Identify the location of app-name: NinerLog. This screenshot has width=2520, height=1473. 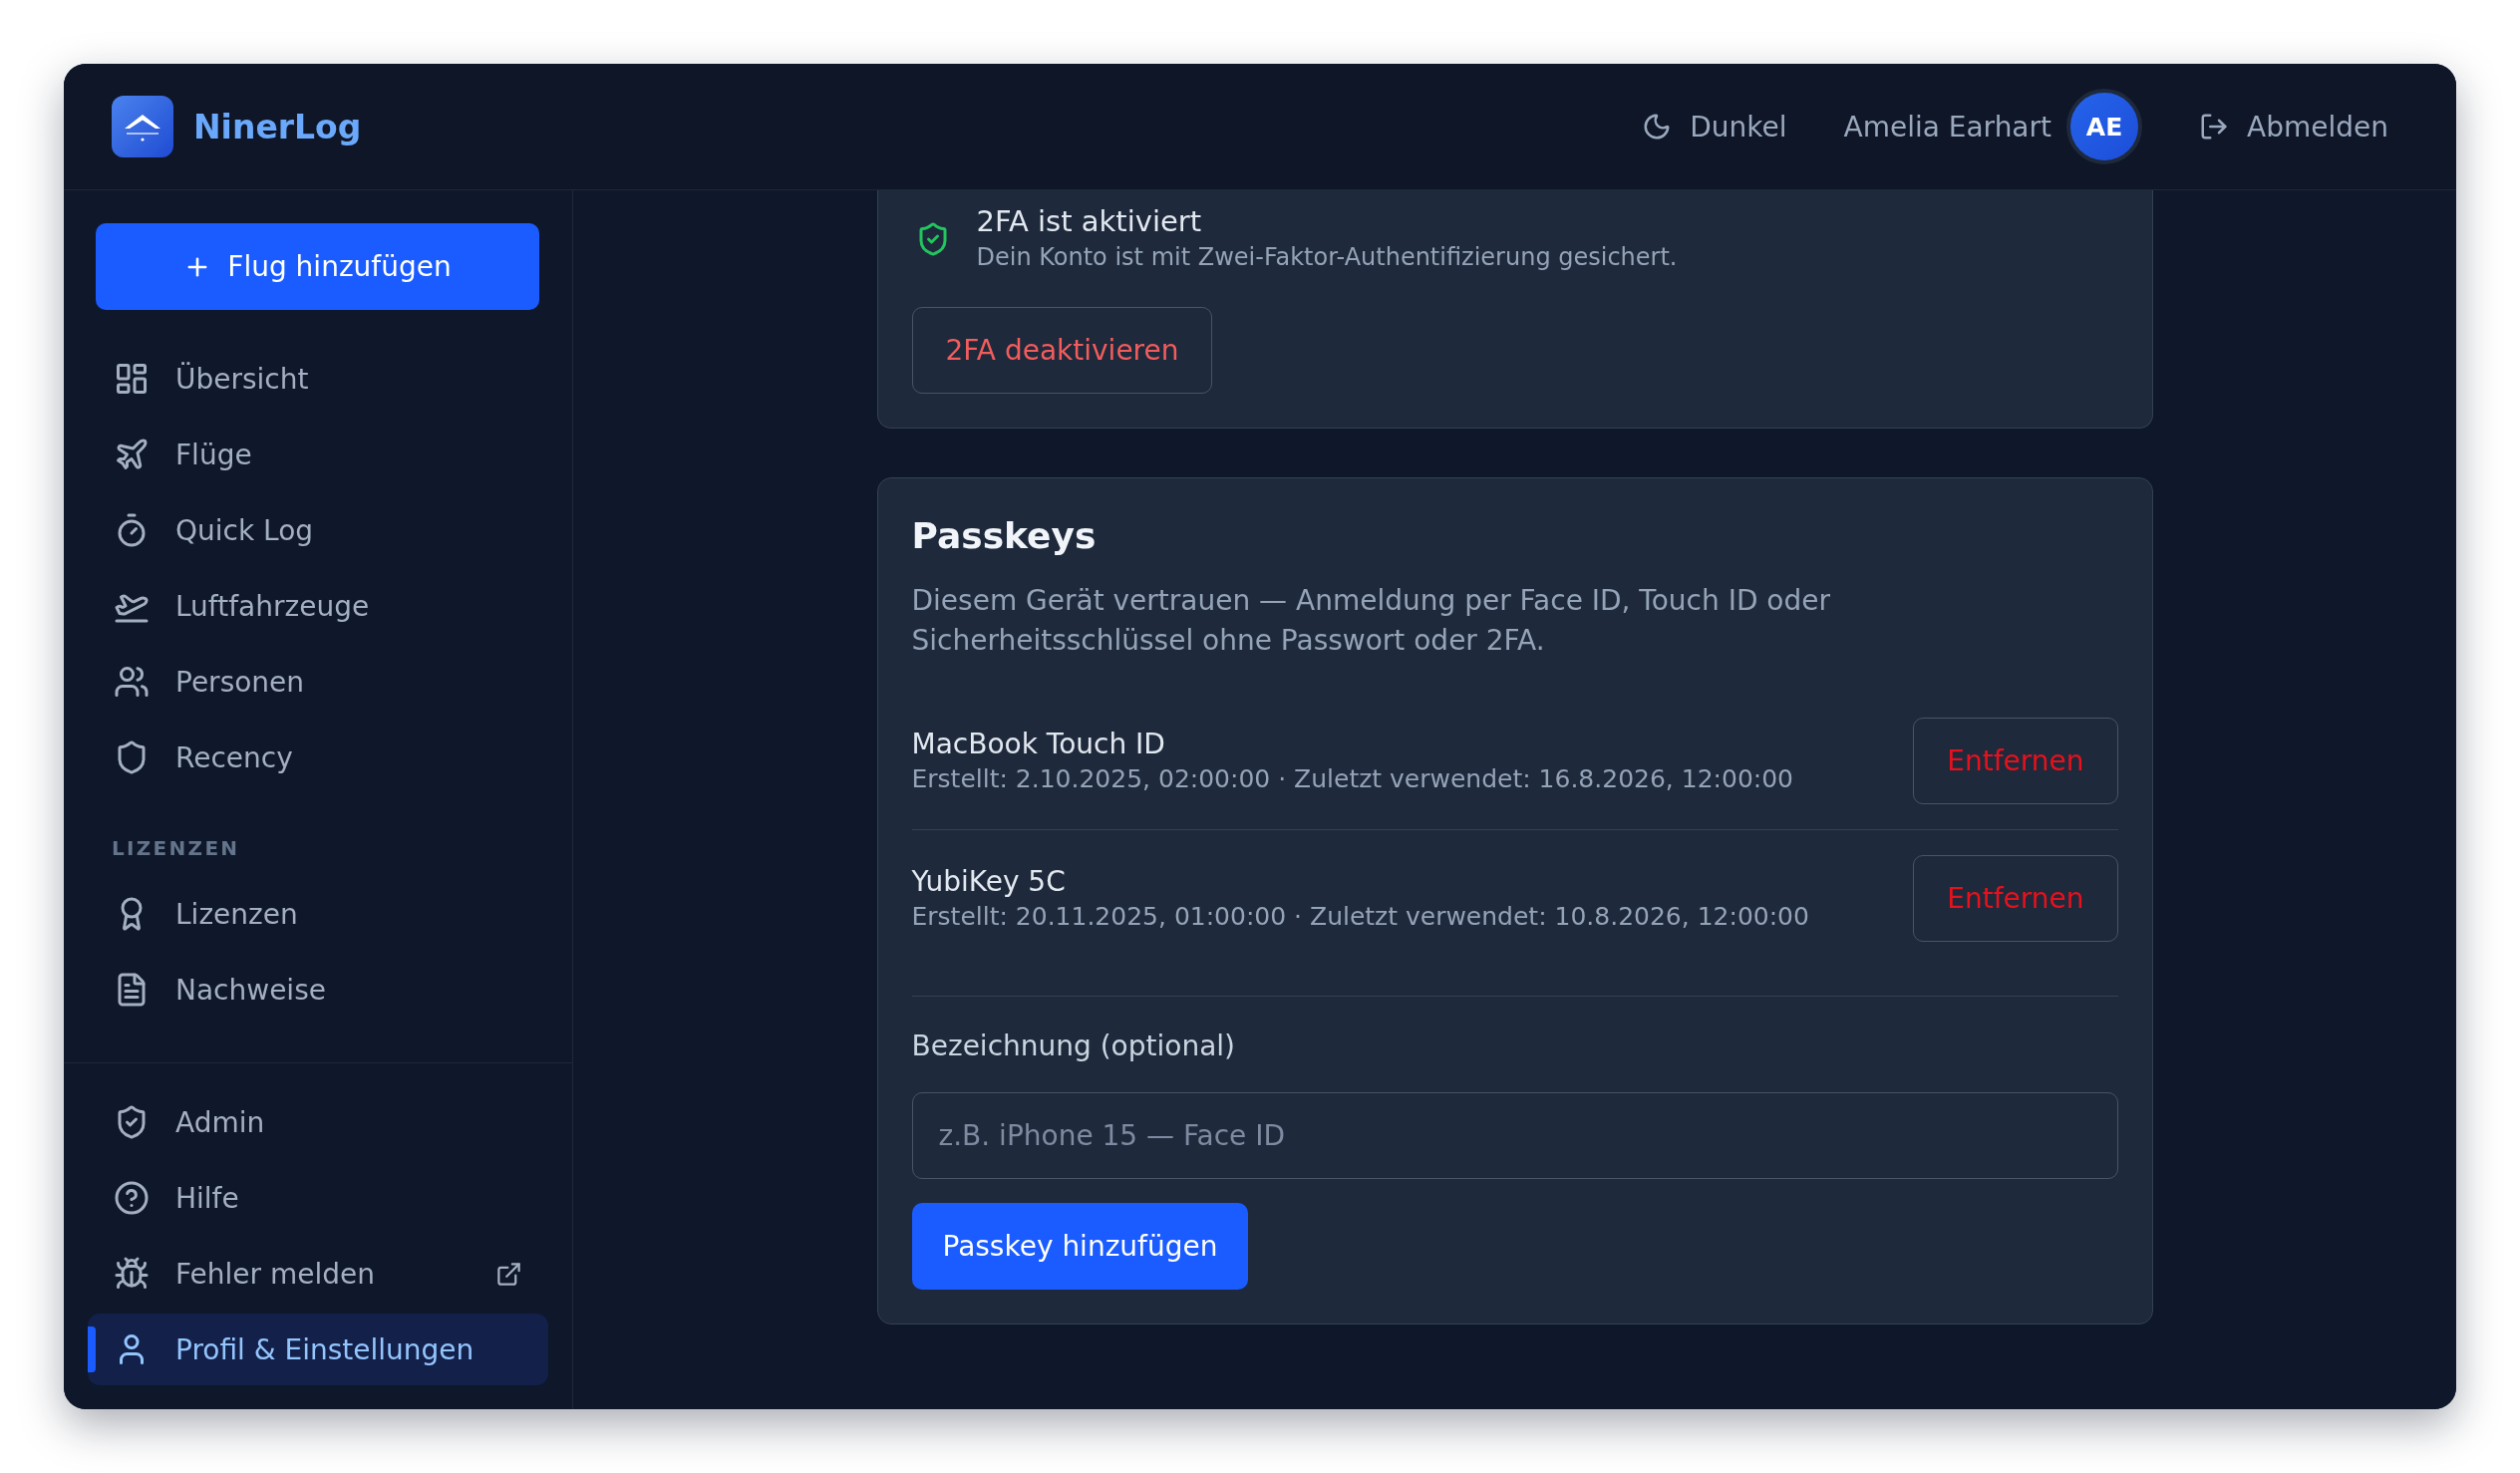
(277, 127).